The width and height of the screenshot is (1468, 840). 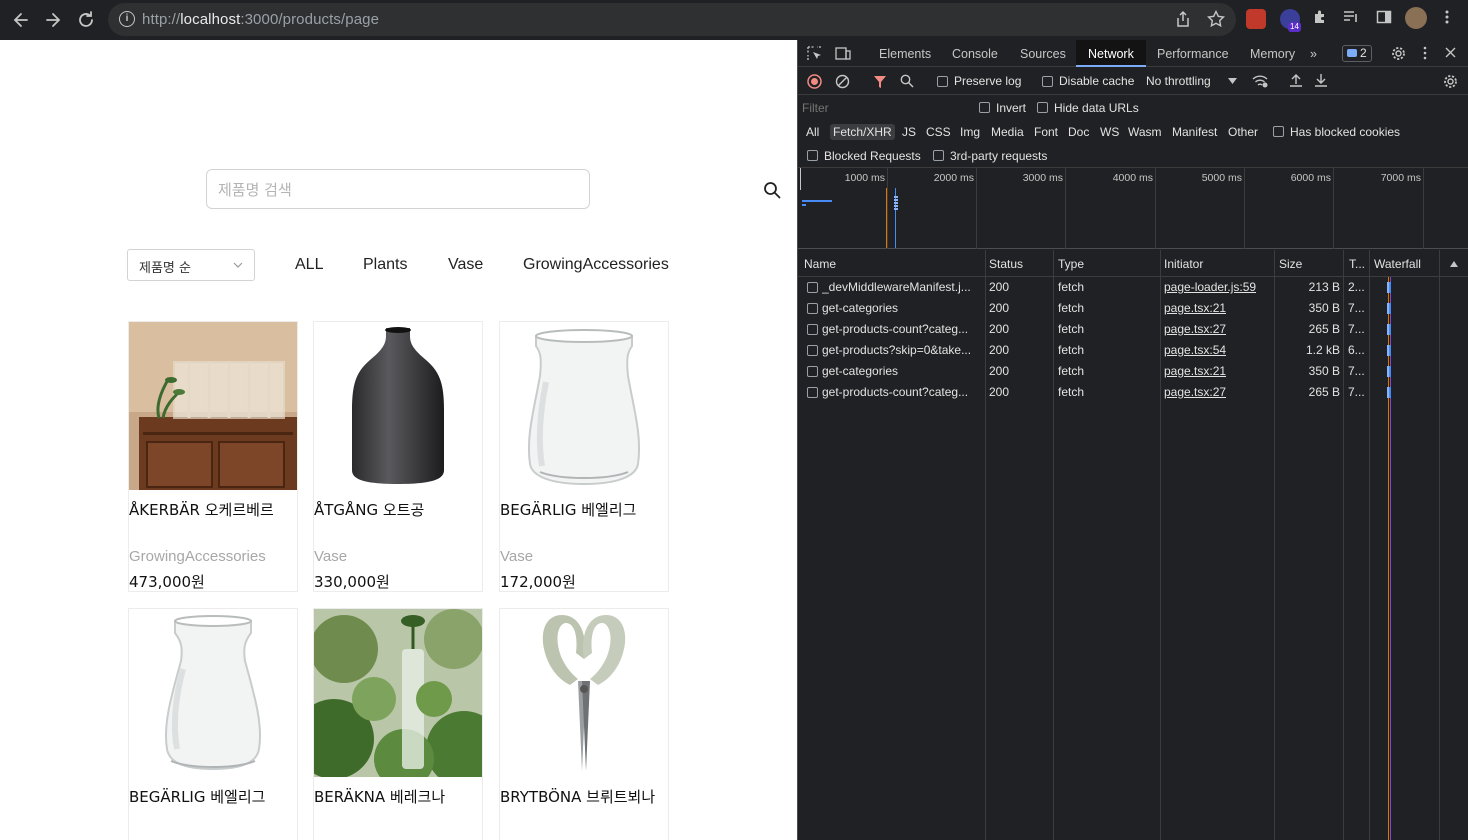 What do you see at coordinates (1351, 19) in the screenshot?
I see `media-list-icon` at bounding box center [1351, 19].